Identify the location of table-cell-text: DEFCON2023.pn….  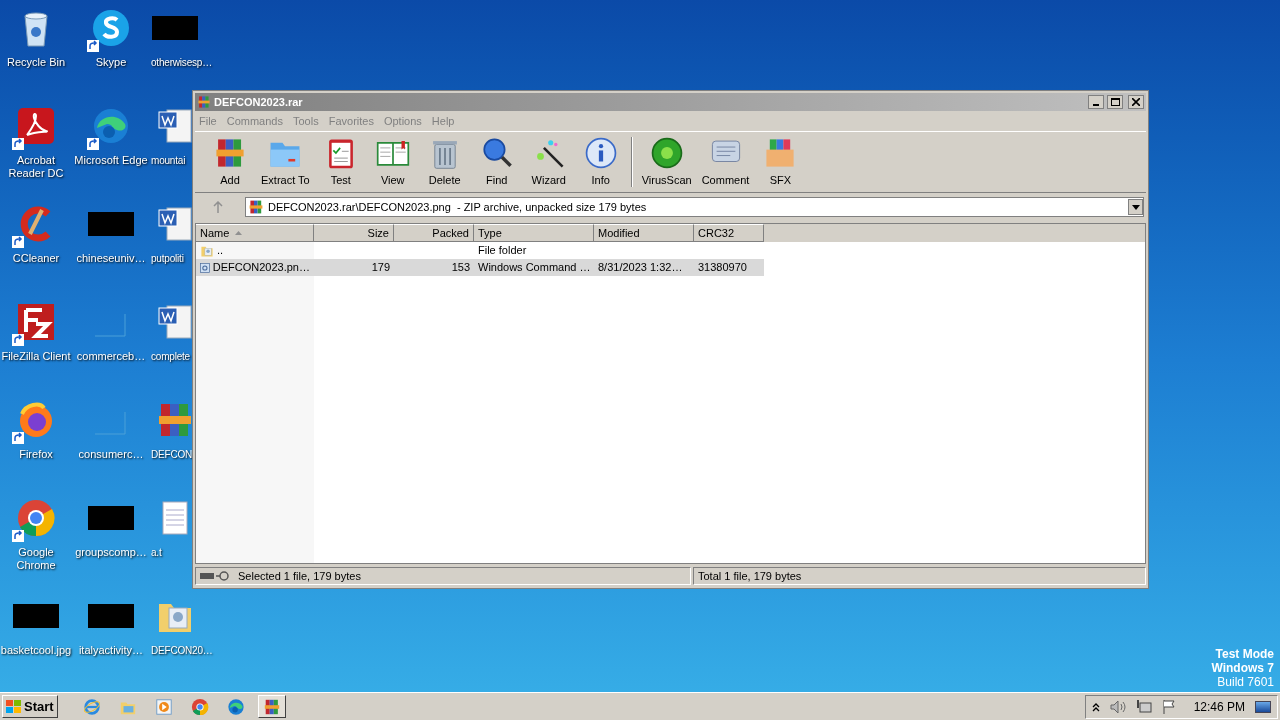
(261, 268).